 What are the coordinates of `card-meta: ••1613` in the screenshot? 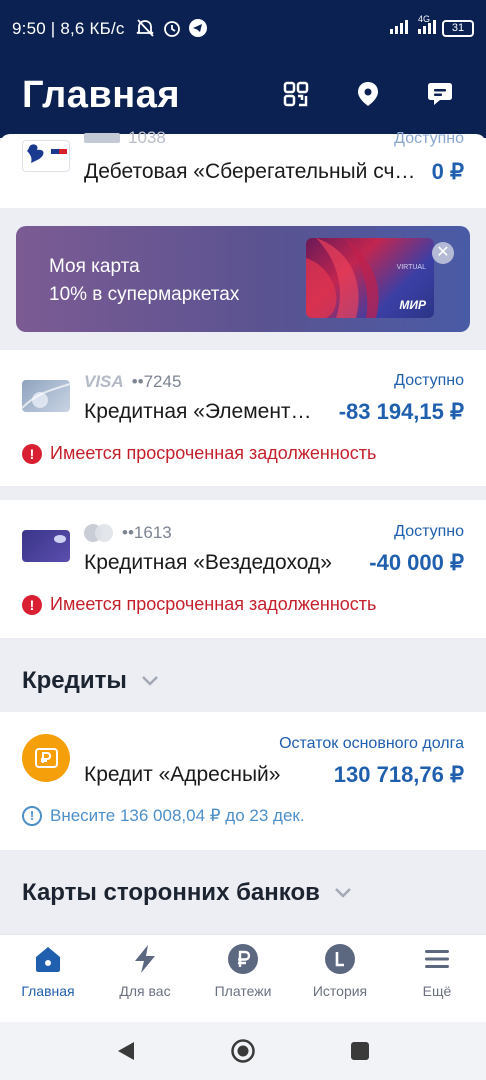 It's located at (128, 533).